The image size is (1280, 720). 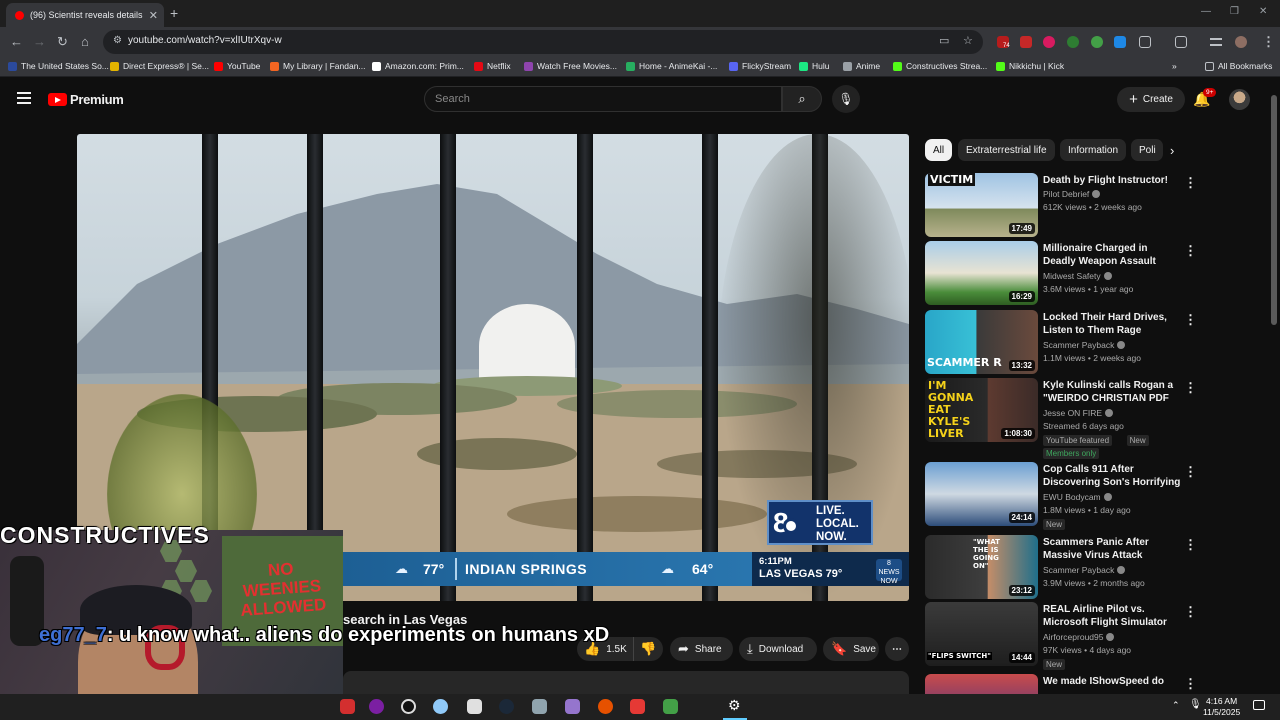 What do you see at coordinates (1112, 180) in the screenshot?
I see `video-title: Death by Flight Instructor!` at bounding box center [1112, 180].